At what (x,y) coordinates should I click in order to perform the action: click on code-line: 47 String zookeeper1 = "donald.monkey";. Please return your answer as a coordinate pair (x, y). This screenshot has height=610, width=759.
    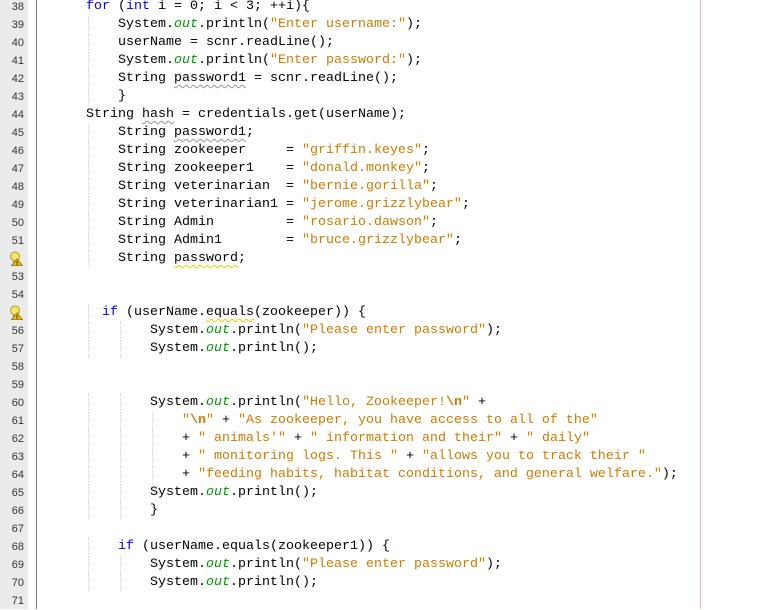
    Looking at the image, I should click on (379, 169).